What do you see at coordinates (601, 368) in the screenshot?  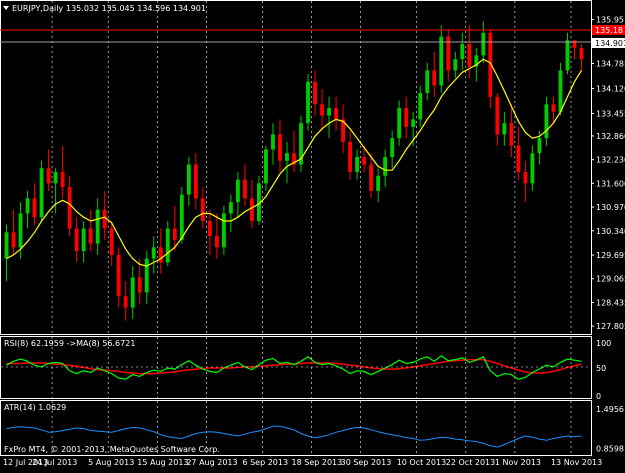 I see `rsi-tick-label: 50` at bounding box center [601, 368].